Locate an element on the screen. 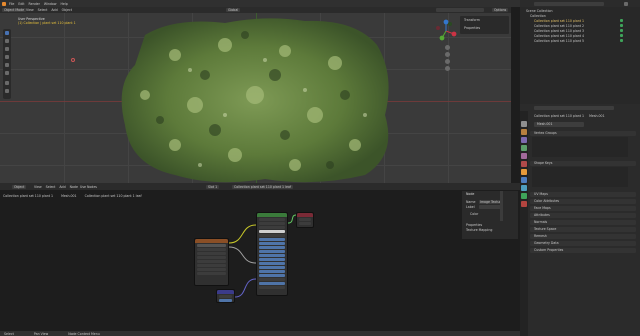  viewport-menu-view: View is located at coordinates (30, 10).